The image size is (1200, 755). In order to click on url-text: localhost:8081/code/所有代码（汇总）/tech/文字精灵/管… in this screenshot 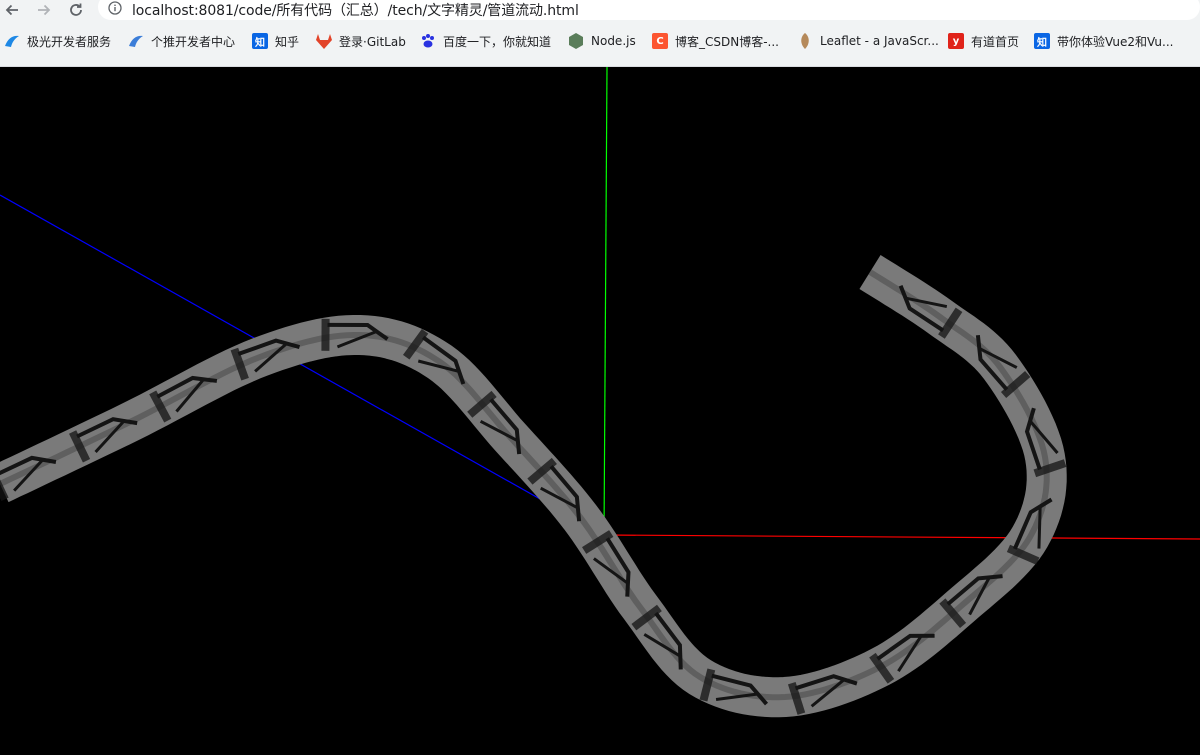, I will do `click(355, 10)`.